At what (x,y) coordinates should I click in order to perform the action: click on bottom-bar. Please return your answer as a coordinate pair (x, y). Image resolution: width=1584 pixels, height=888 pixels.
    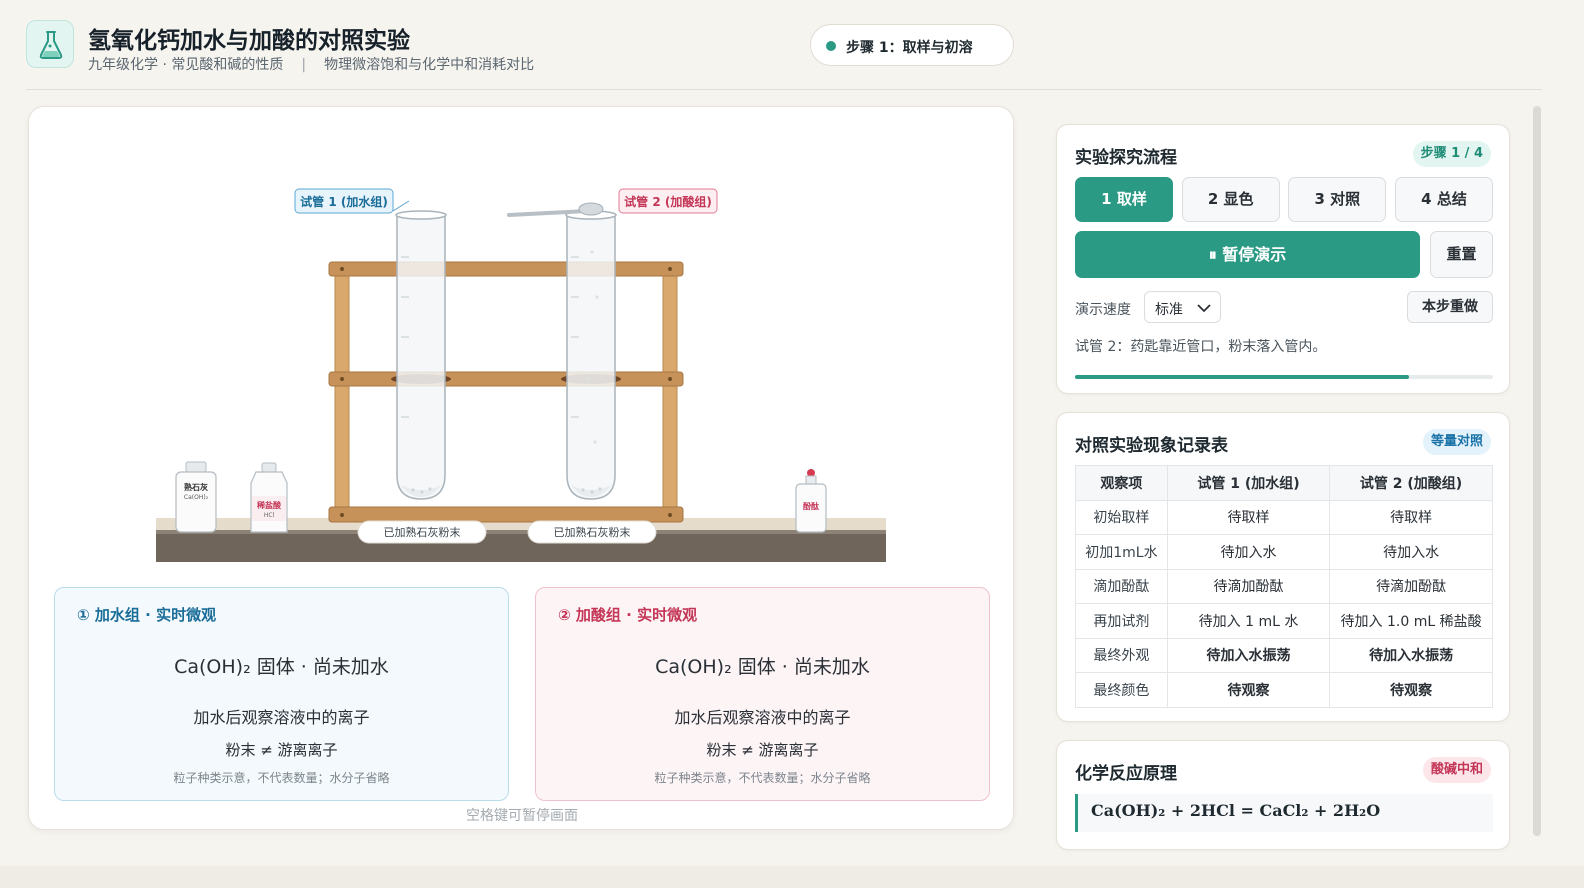
    Looking at the image, I should click on (792, 877).